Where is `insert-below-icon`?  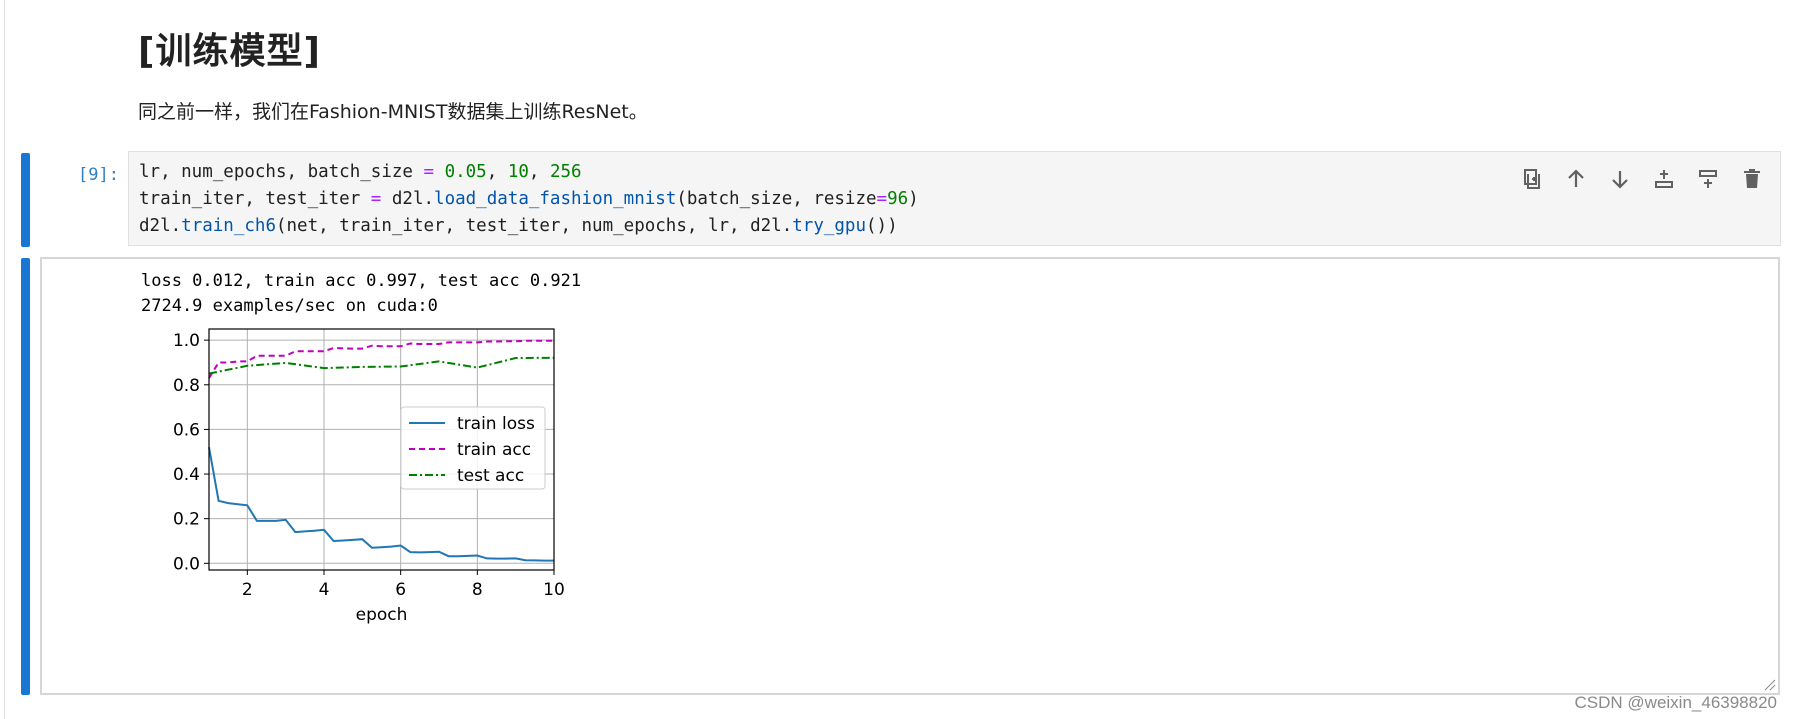 insert-below-icon is located at coordinates (1708, 179).